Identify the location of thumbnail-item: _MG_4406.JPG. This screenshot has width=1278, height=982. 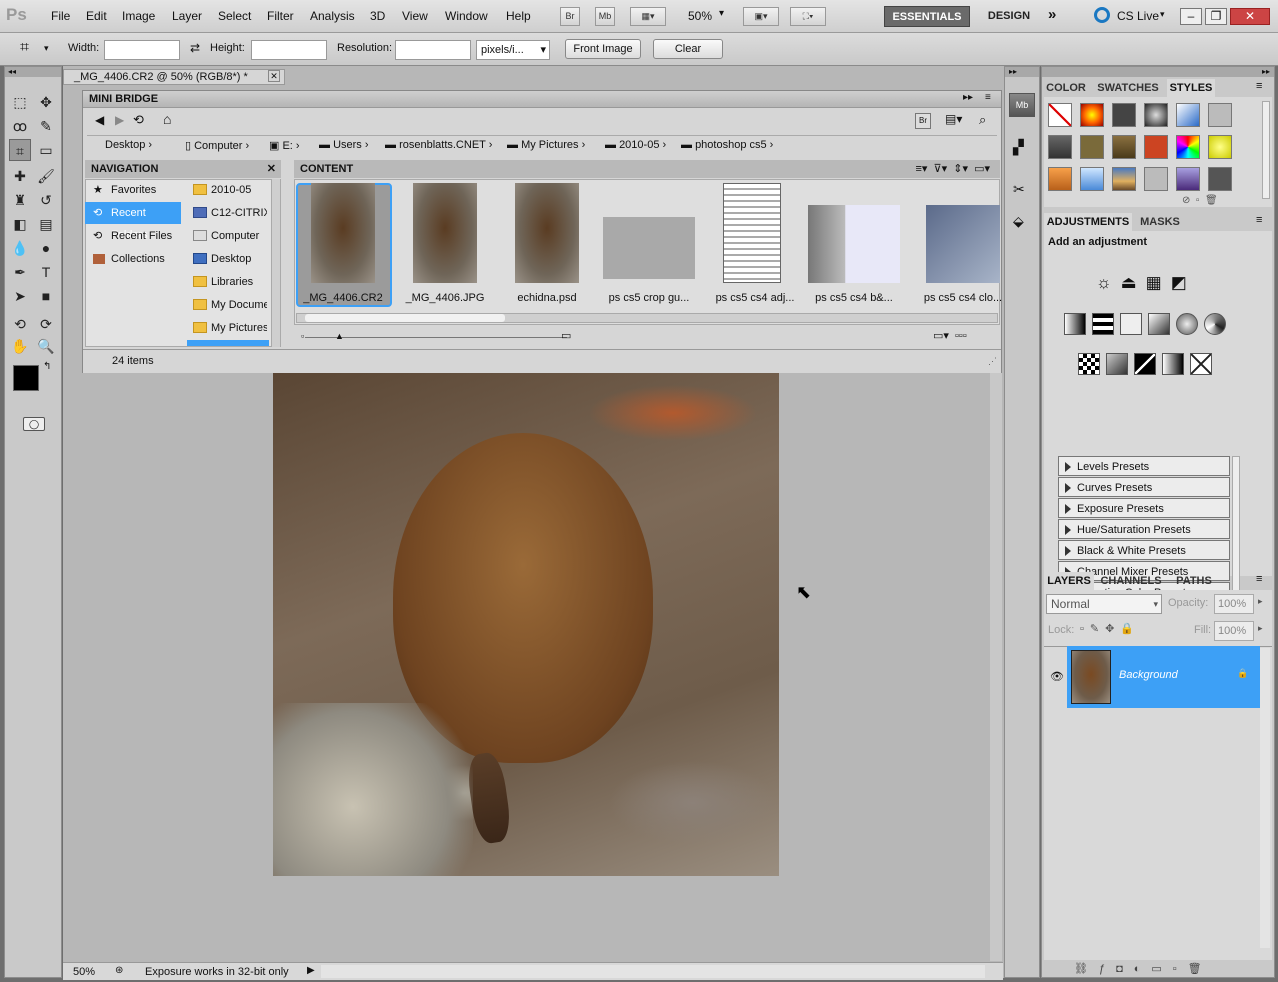
(445, 243).